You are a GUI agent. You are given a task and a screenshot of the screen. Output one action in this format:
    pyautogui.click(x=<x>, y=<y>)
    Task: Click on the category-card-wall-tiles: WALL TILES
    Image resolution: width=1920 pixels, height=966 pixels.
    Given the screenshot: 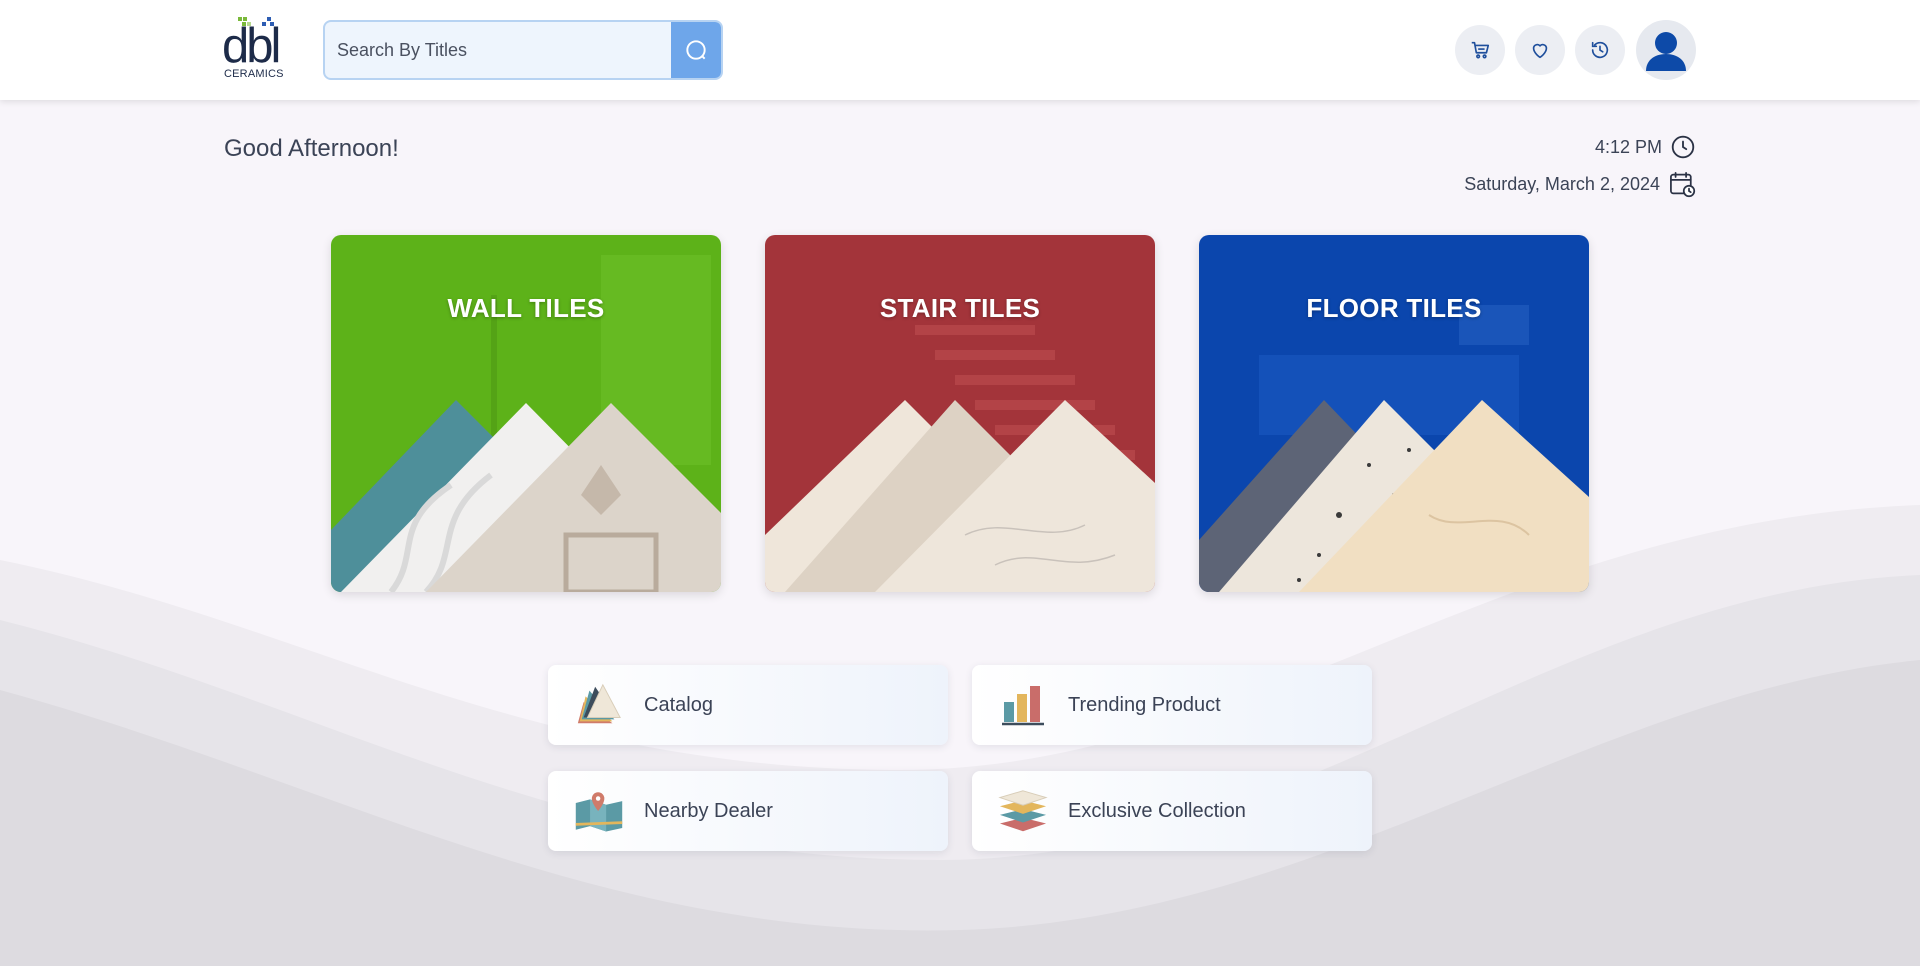 What is the action you would take?
    pyautogui.click(x=526, y=413)
    